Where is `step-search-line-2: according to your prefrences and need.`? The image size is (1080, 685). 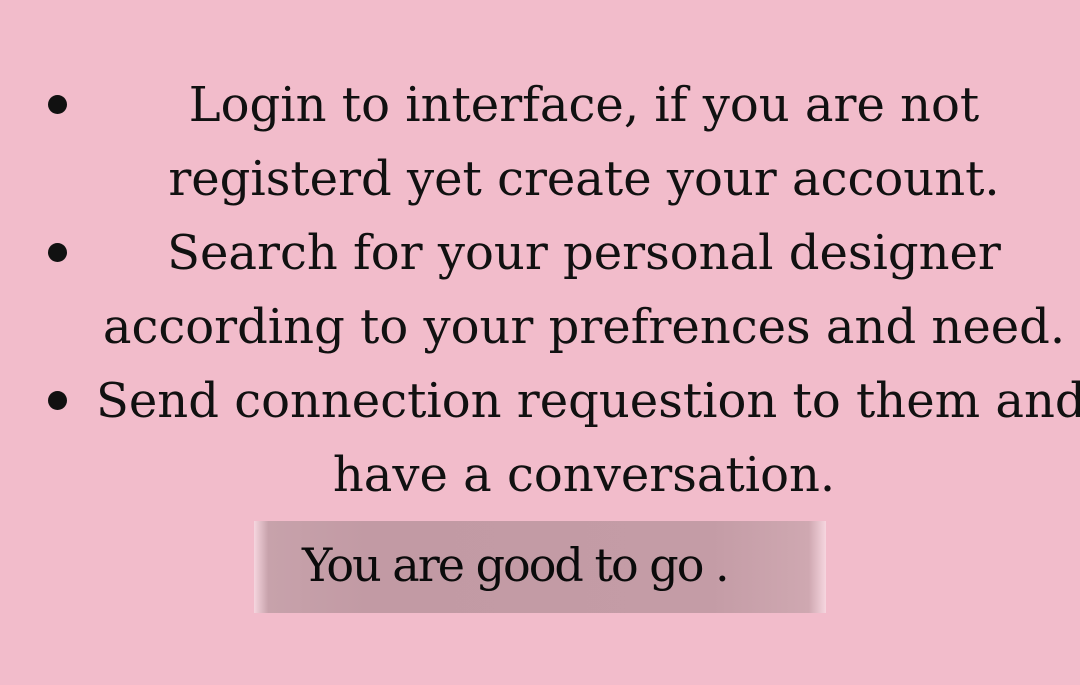 step-search-line-2: according to your prefrences and need. is located at coordinates (584, 327).